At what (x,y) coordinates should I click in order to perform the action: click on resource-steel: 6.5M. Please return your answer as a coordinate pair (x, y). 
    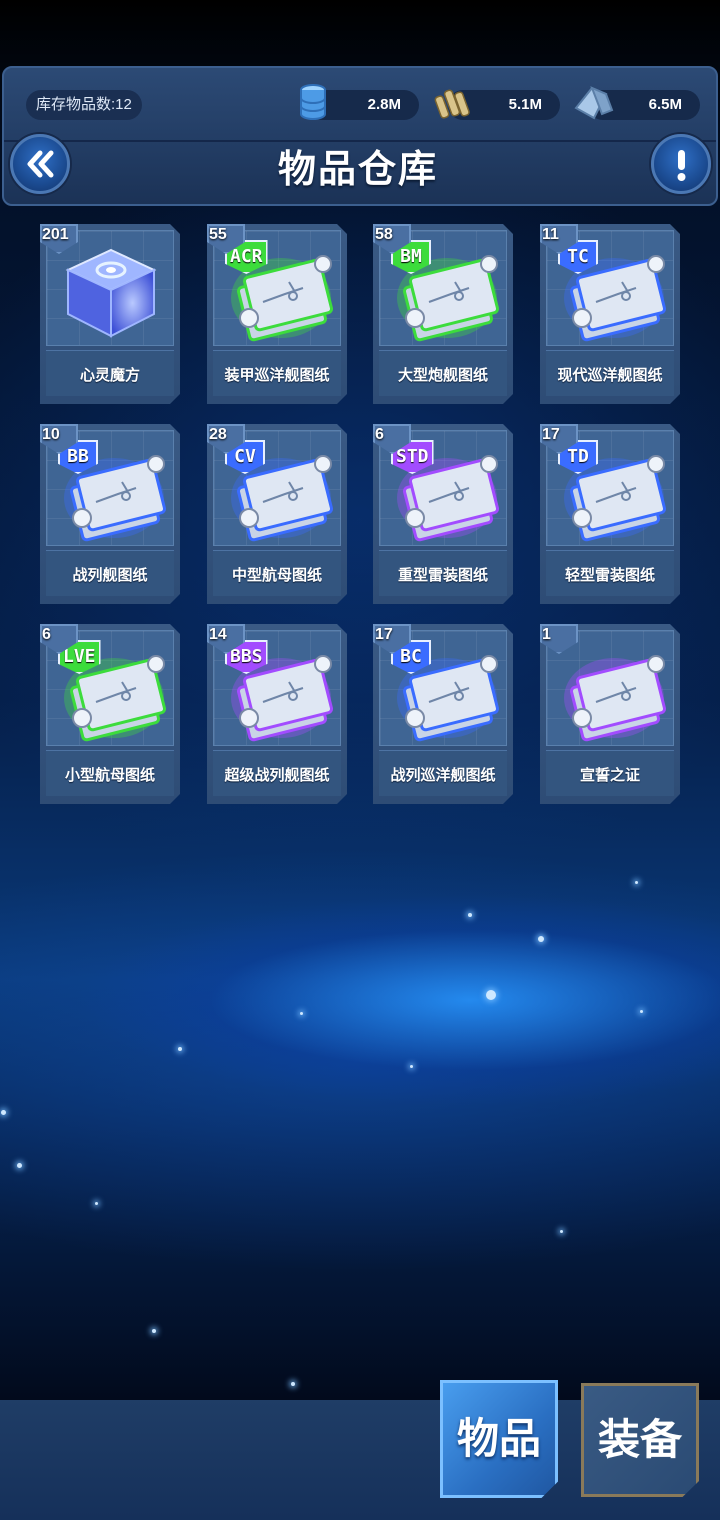
    Looking at the image, I should click on (637, 103).